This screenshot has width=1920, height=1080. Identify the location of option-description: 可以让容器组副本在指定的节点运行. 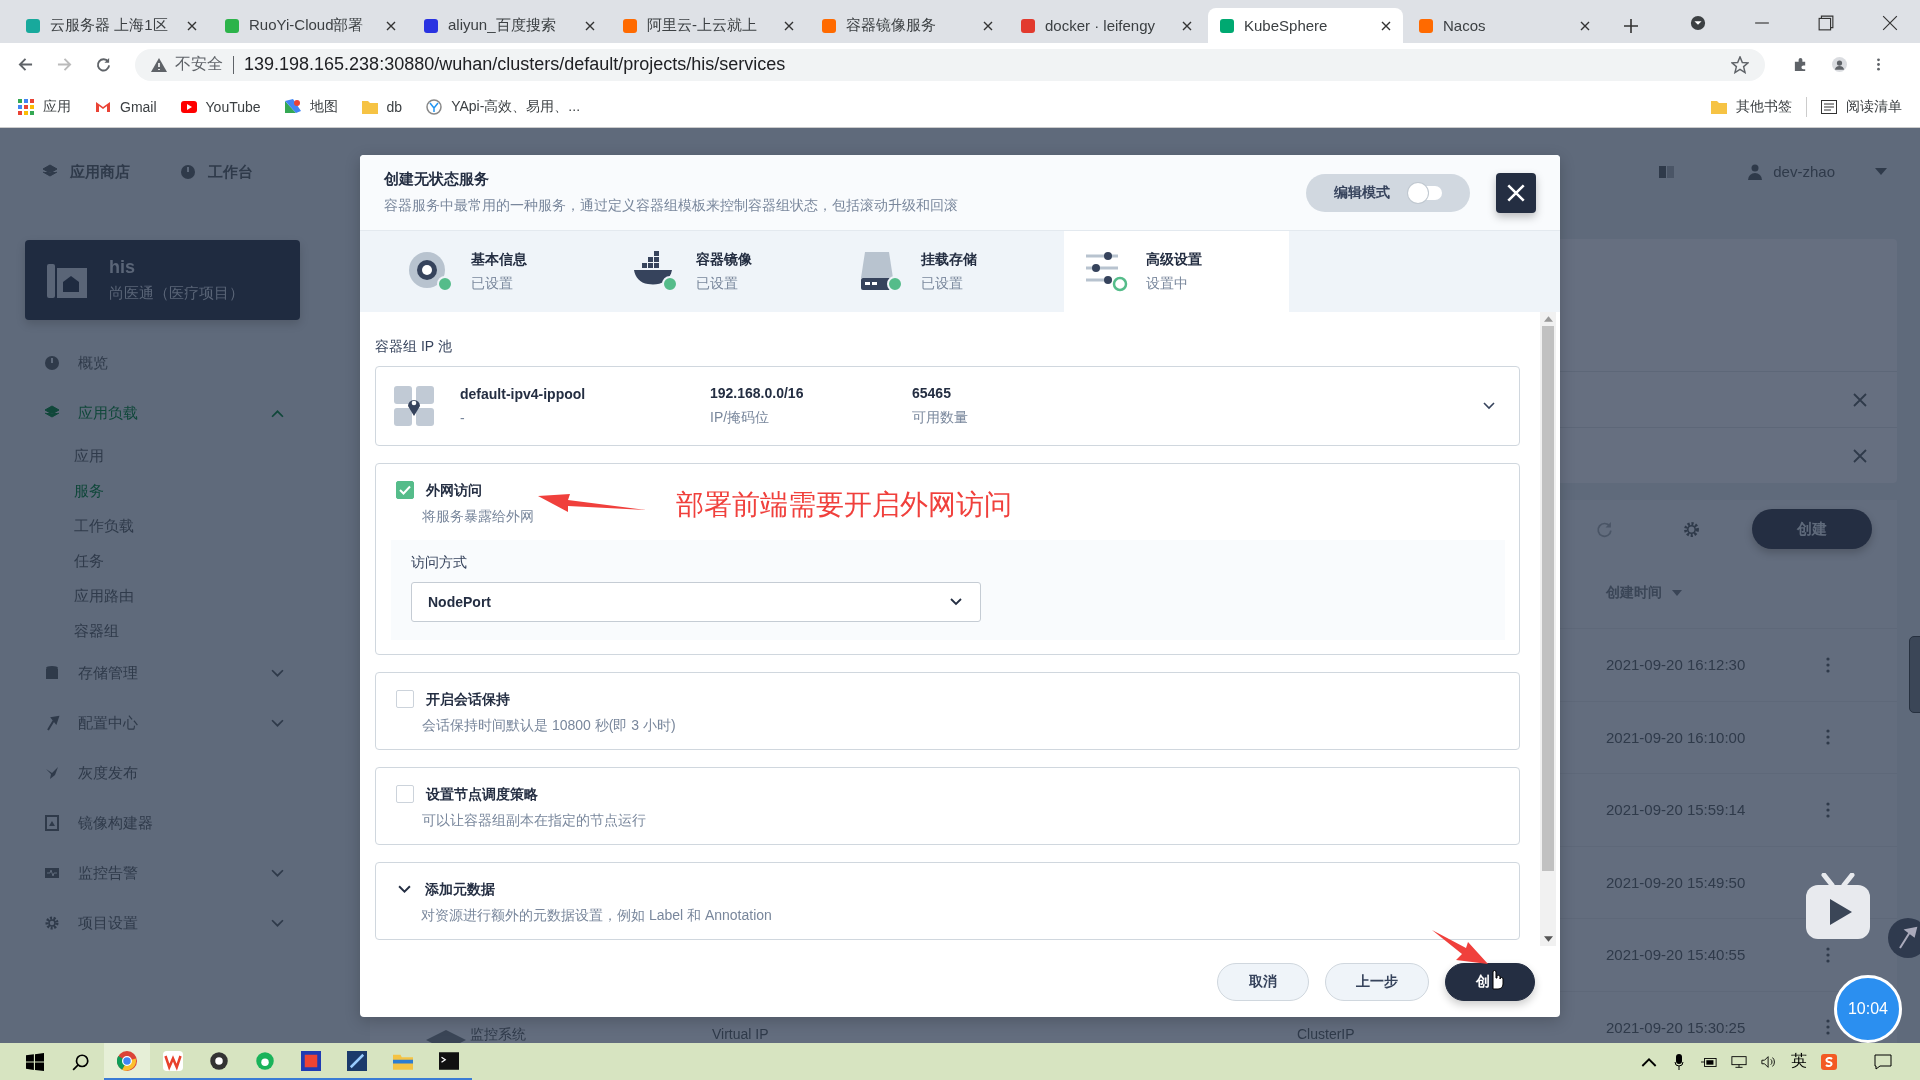
(534, 821).